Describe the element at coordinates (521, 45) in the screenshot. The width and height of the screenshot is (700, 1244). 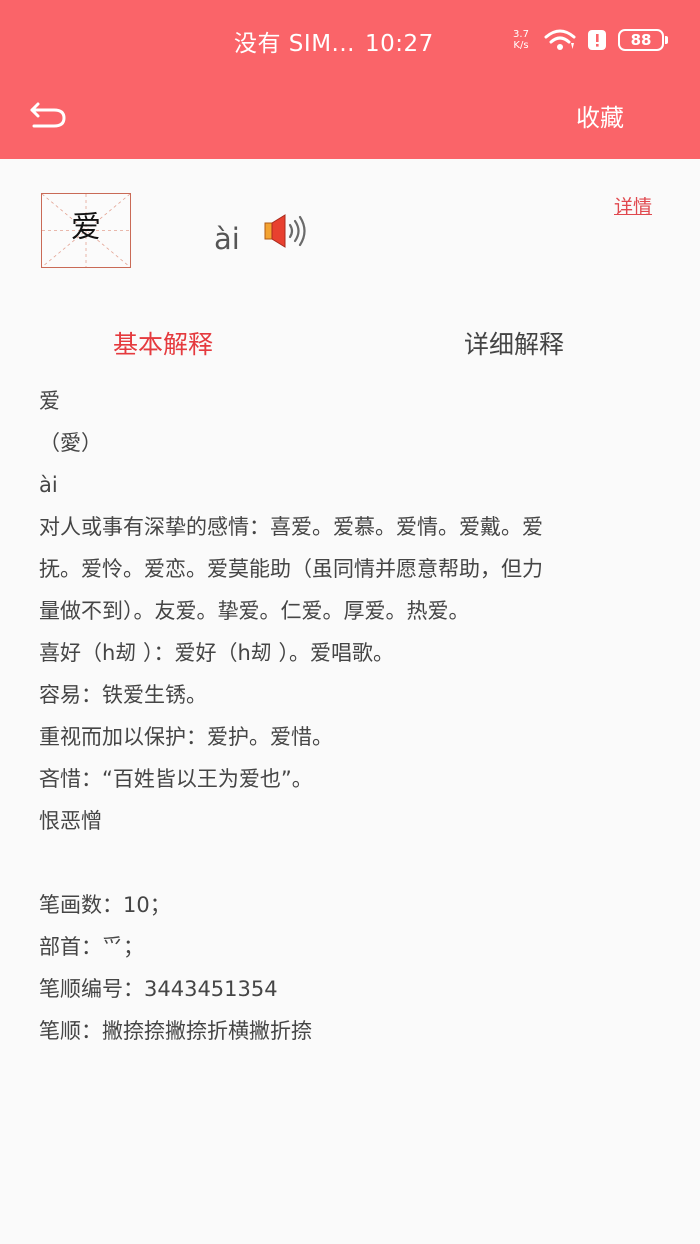
I see `network-speed-unit: K/s` at that location.